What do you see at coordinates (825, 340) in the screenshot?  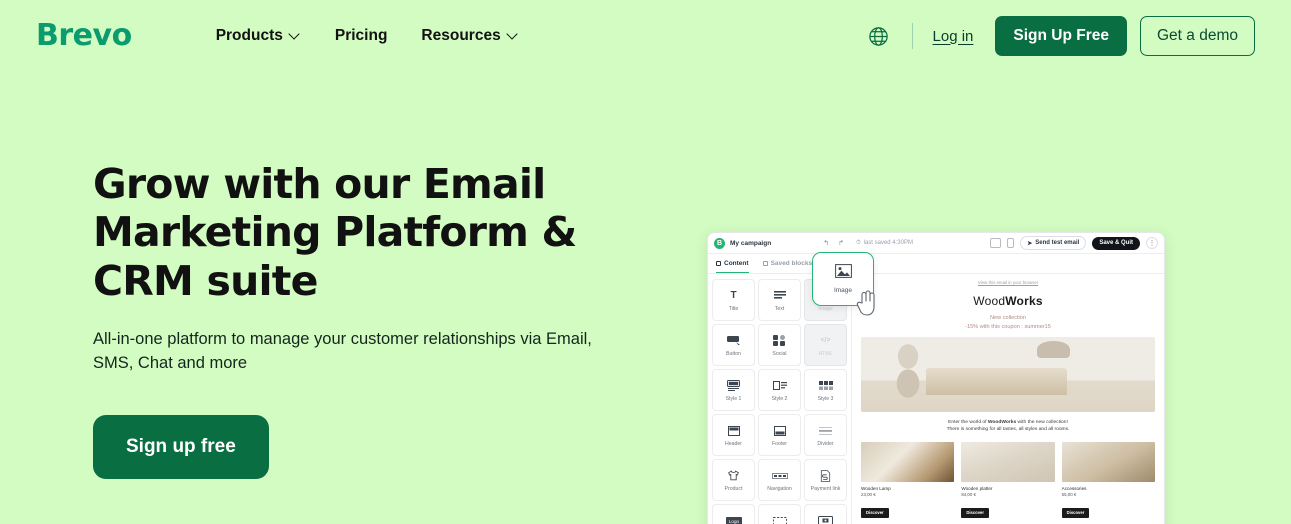 I see `html-icon: </>` at bounding box center [825, 340].